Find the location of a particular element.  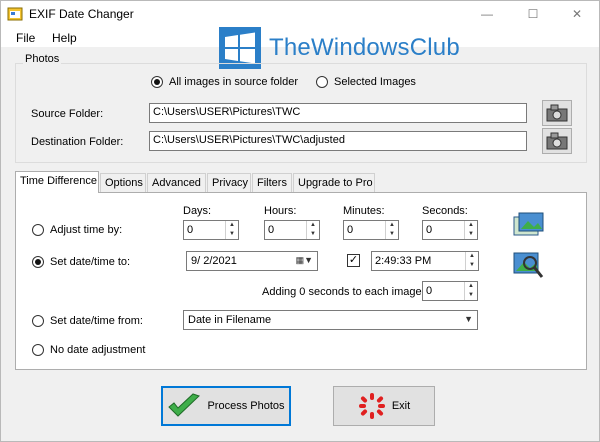

photos-icon is located at coordinates (528, 224).